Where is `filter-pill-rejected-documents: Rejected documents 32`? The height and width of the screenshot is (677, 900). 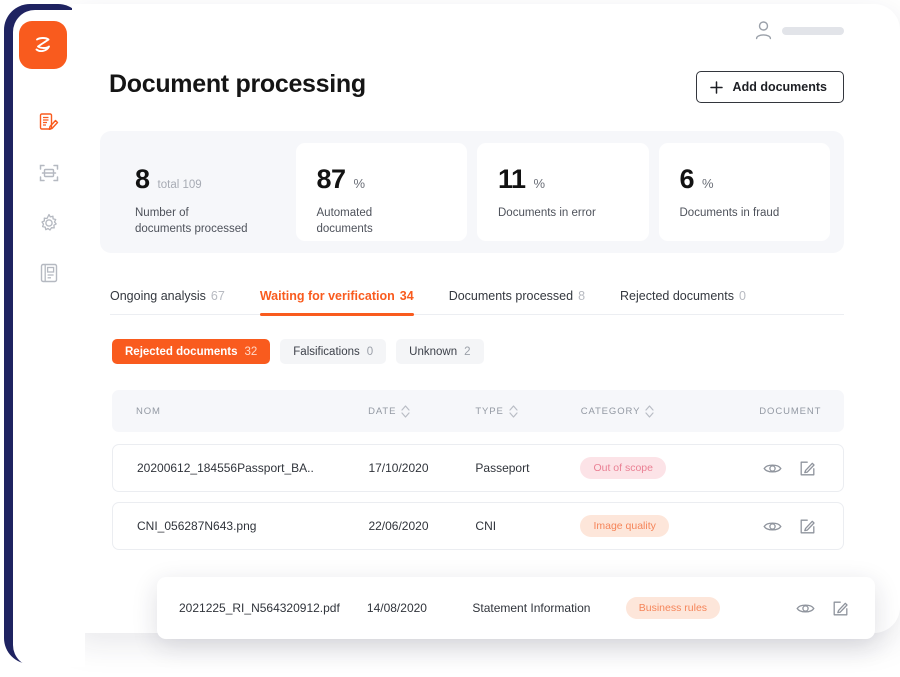
filter-pill-rejected-documents: Rejected documents 32 is located at coordinates (191, 351).